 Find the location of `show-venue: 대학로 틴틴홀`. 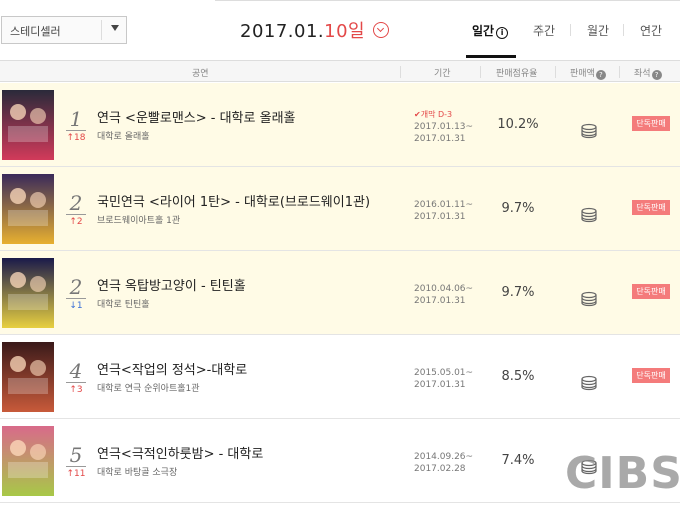

show-venue: 대학로 틴틴홀 is located at coordinates (123, 305).